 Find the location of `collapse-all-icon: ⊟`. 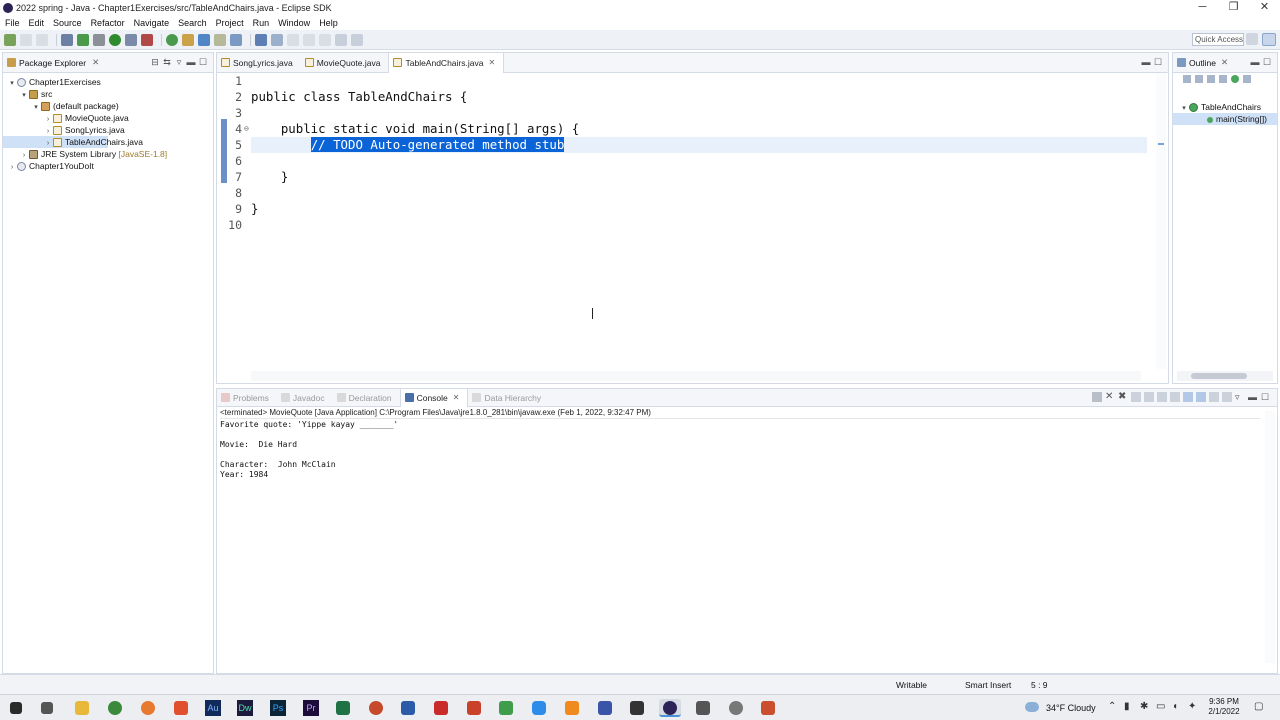

collapse-all-icon: ⊟ is located at coordinates (155, 62).